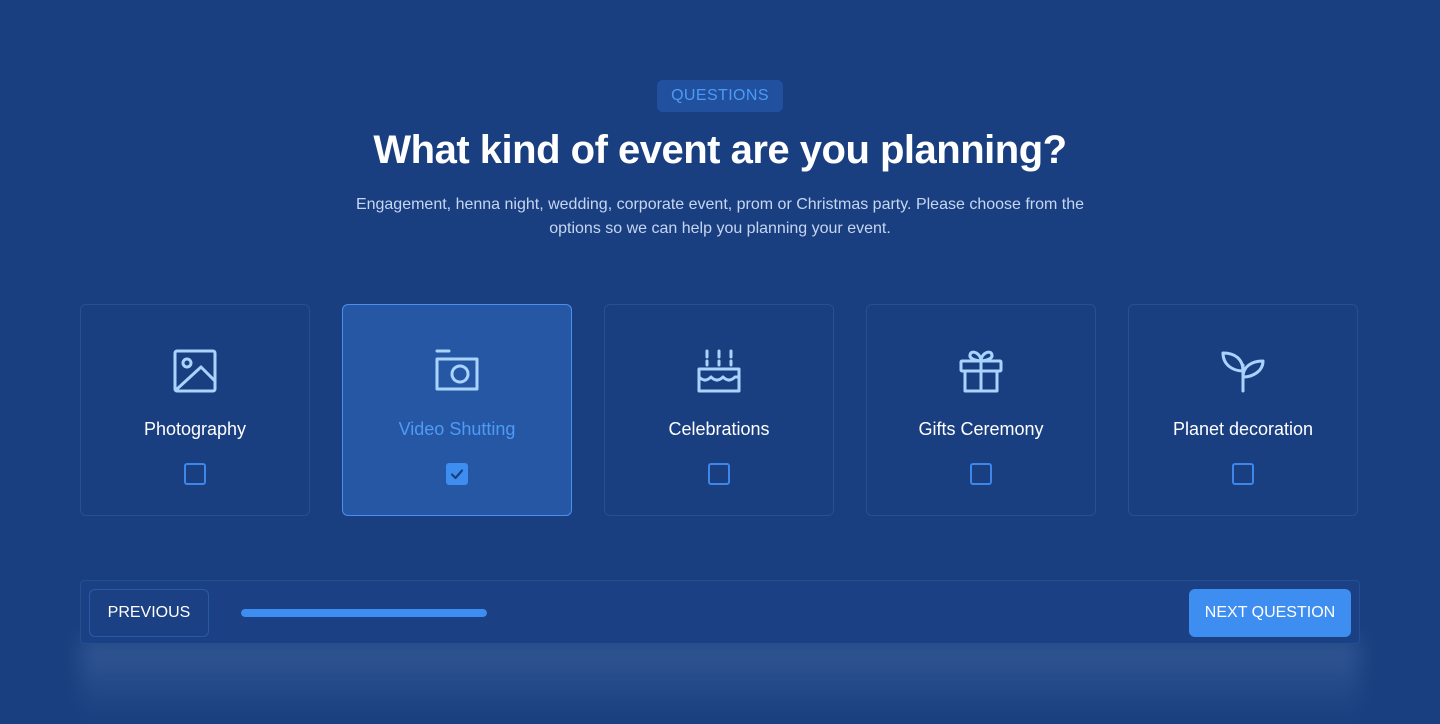 The height and width of the screenshot is (724, 1440). What do you see at coordinates (1243, 410) in the screenshot?
I see `option-card-planet-decoration: Planet decoration` at bounding box center [1243, 410].